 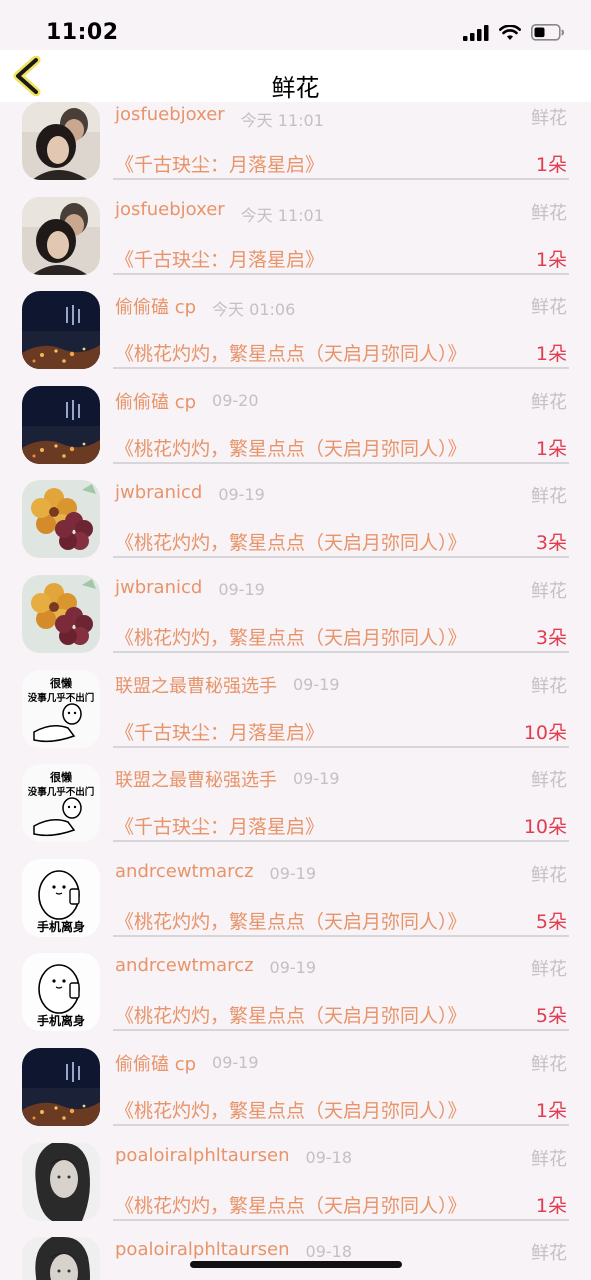 I want to click on avatar, so click(x=61, y=1258).